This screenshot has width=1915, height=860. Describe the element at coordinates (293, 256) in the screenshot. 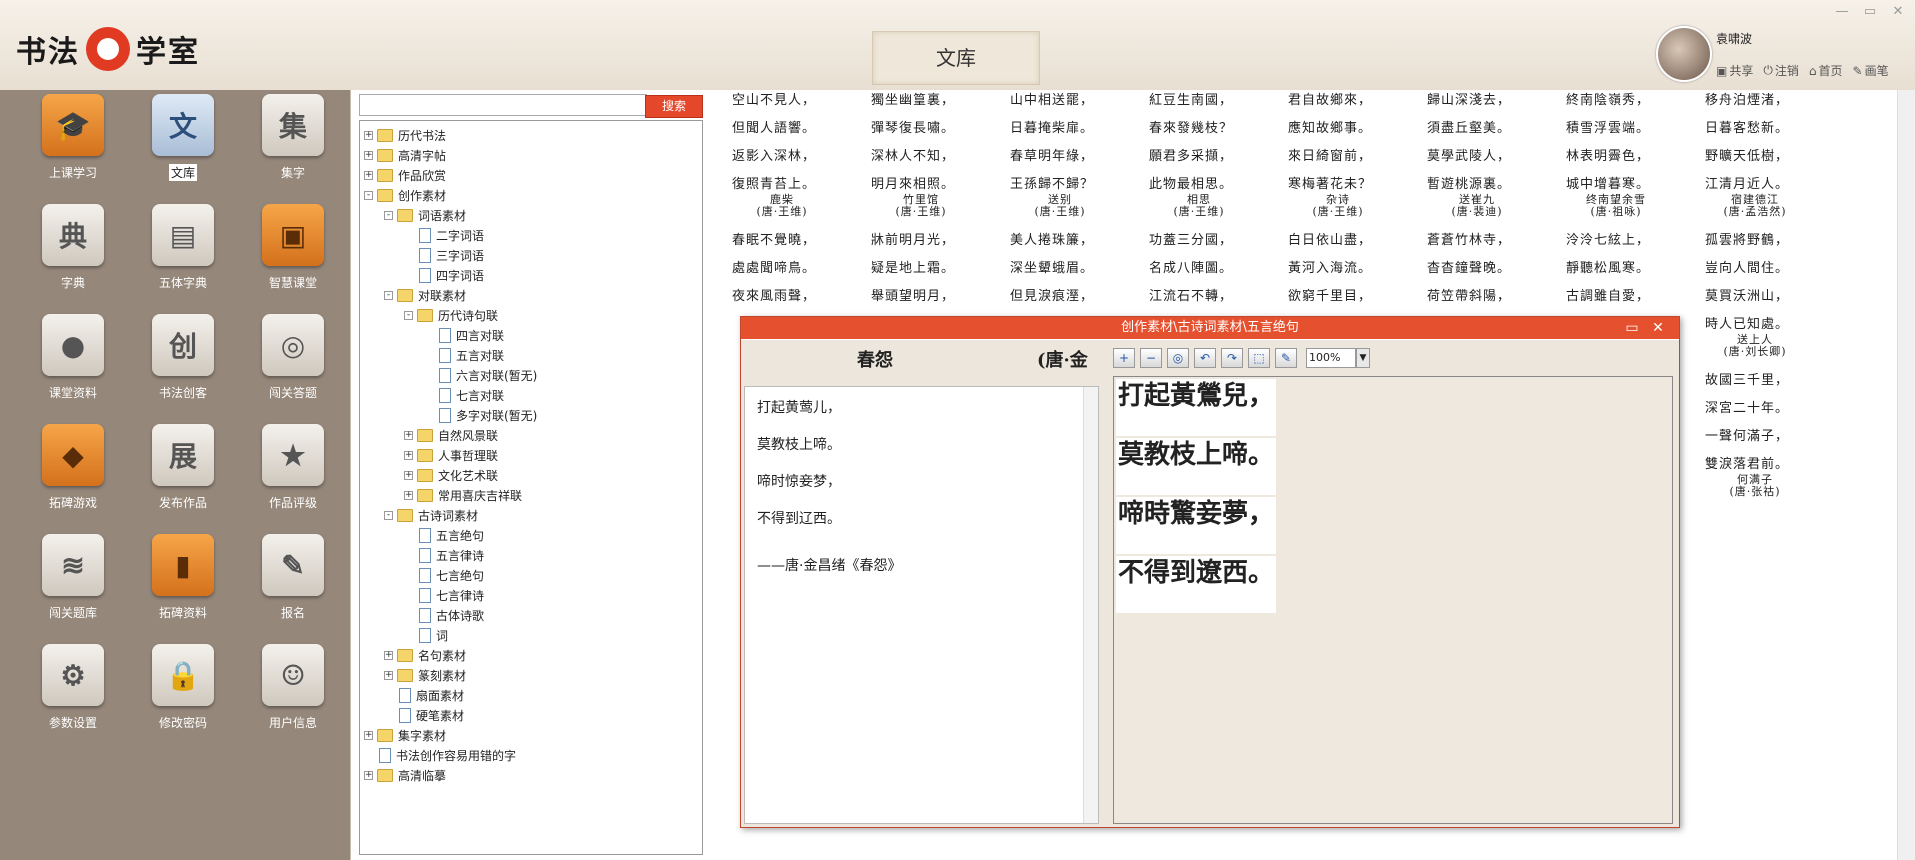

I see `sidebar-tile-5: ▣ 智慧课堂` at that location.